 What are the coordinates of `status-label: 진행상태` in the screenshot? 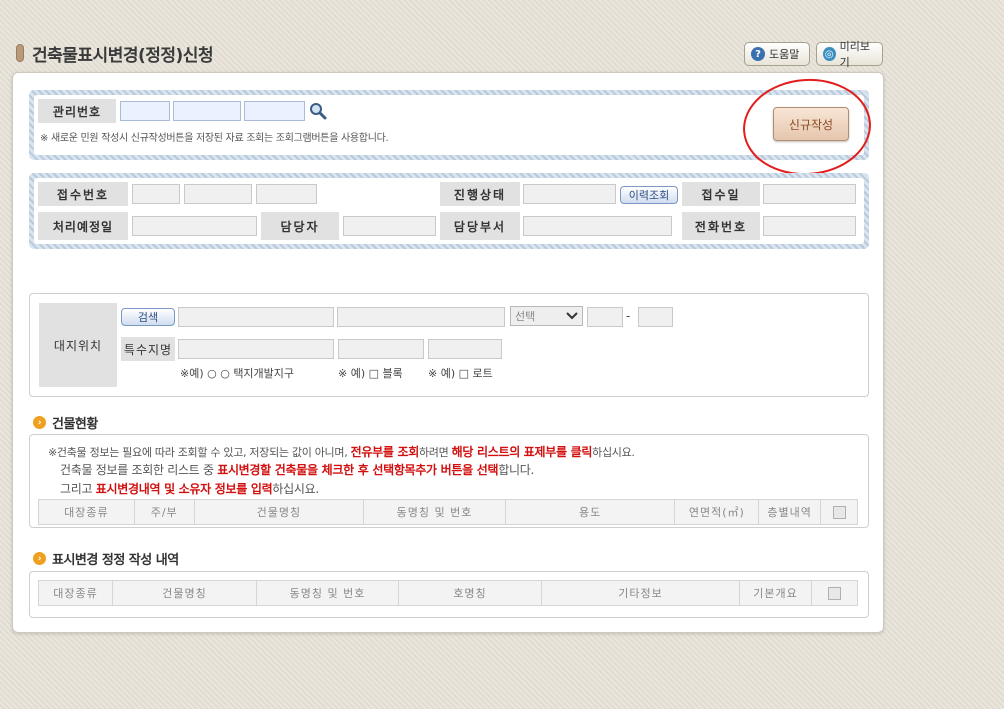 It's located at (480, 194).